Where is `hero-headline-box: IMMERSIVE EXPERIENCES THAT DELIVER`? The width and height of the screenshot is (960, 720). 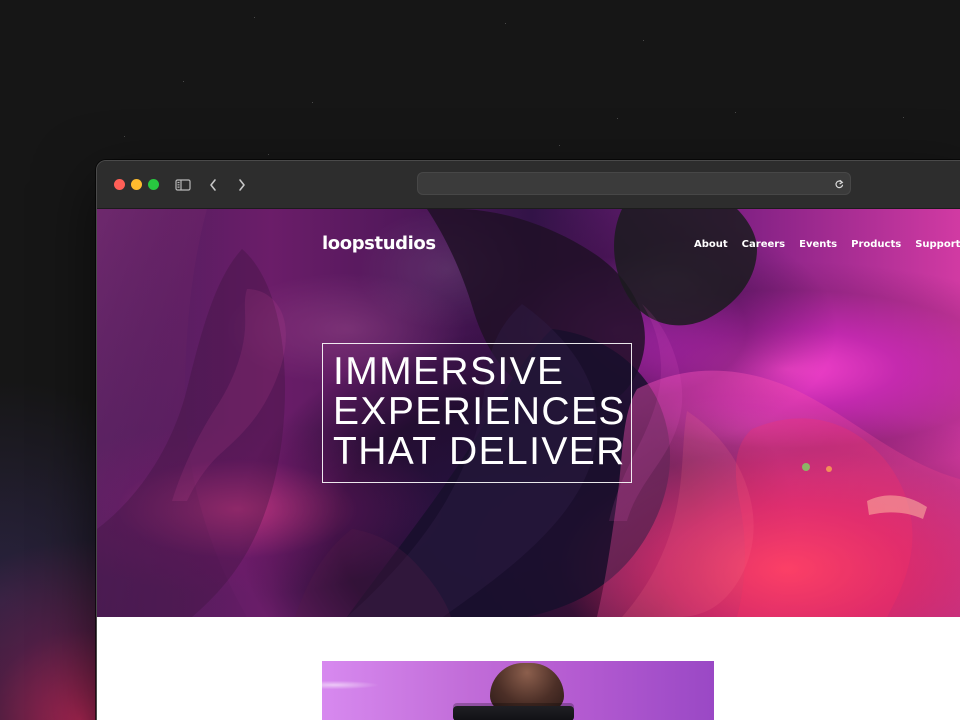
hero-headline-box: IMMERSIVE EXPERIENCES THAT DELIVER is located at coordinates (477, 413).